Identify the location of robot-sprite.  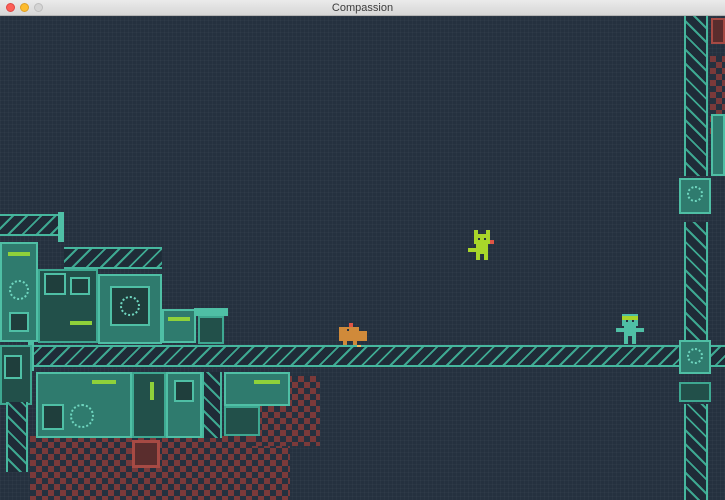
(631, 329).